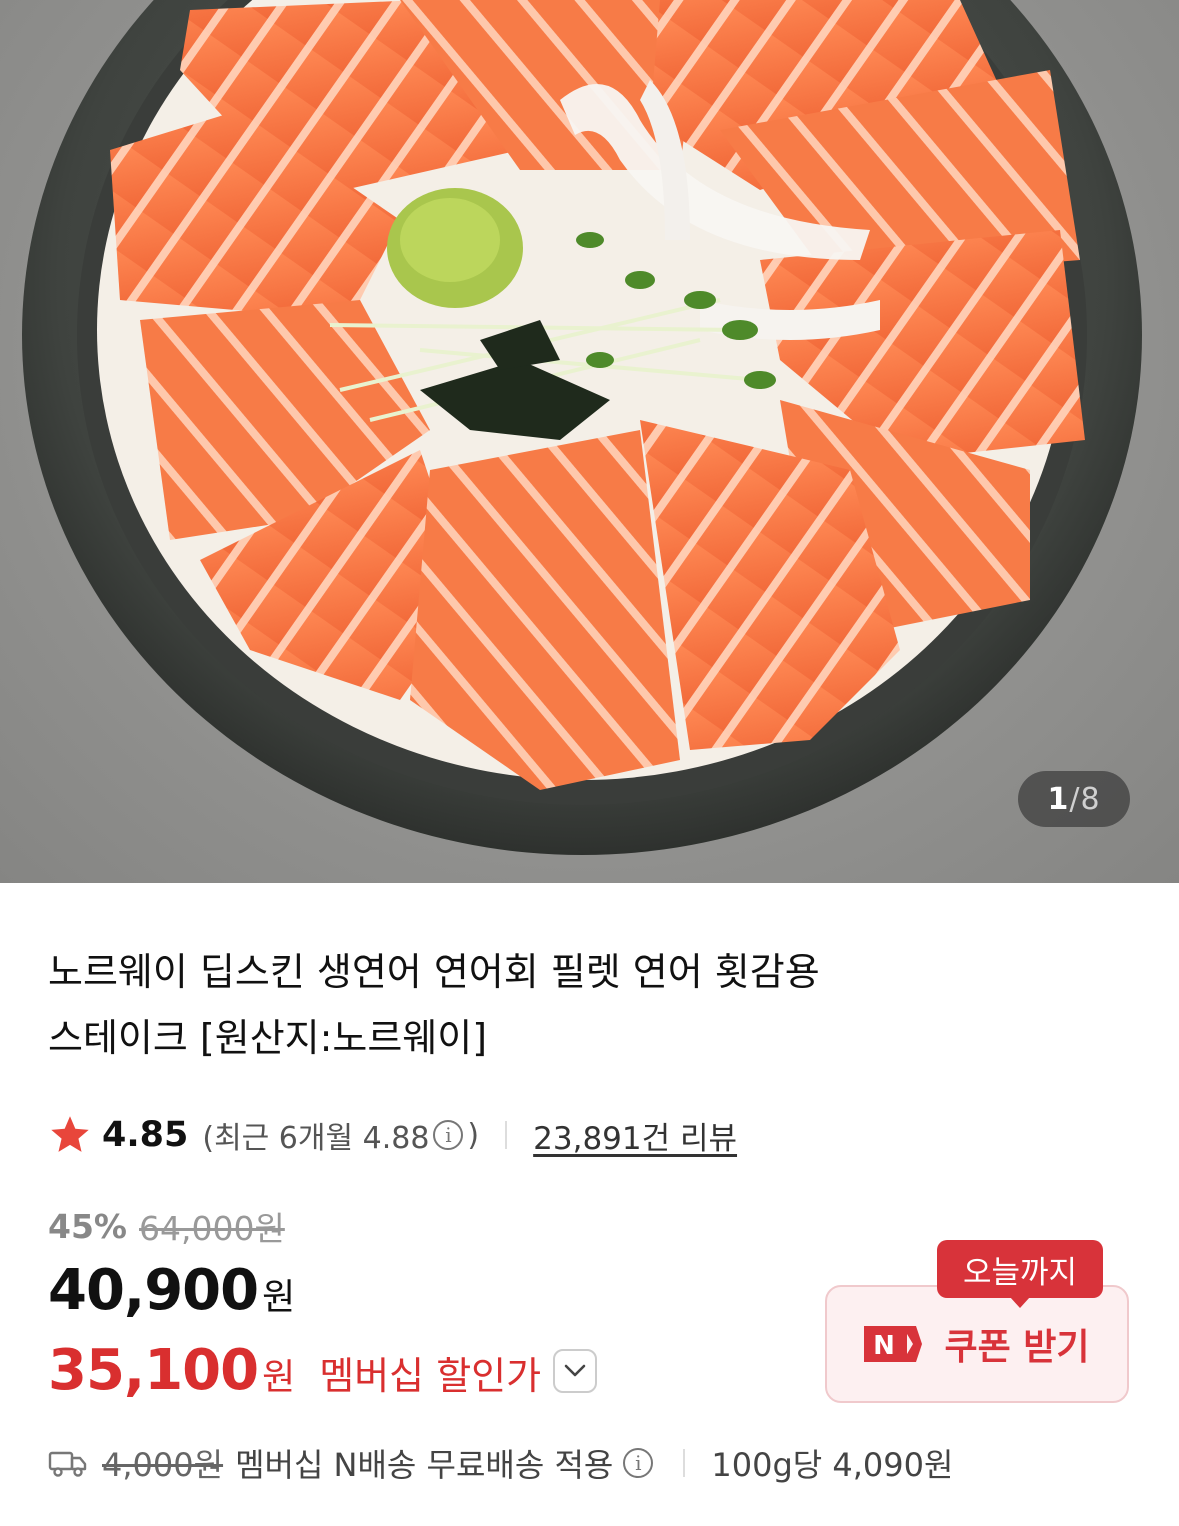 The height and width of the screenshot is (1526, 1179). What do you see at coordinates (1090, 799) in the screenshot?
I see `image-counter-total: 8` at bounding box center [1090, 799].